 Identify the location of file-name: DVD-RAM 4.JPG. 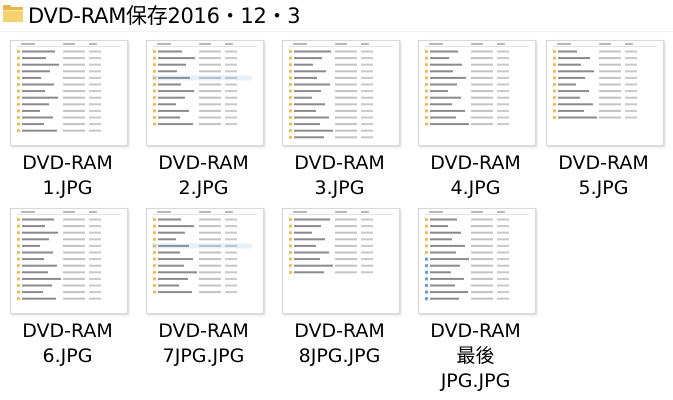
(475, 175).